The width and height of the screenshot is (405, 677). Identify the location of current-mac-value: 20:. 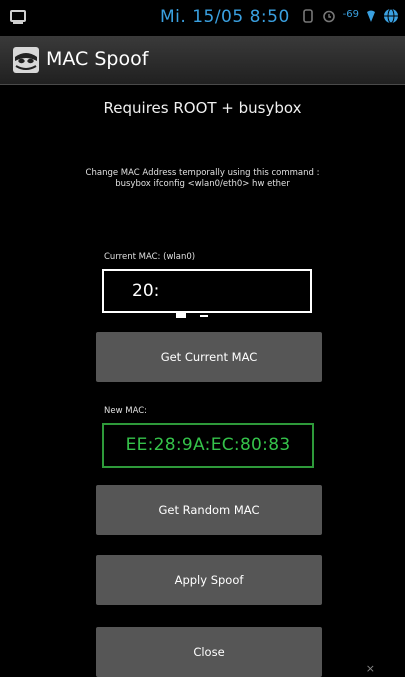
(146, 291).